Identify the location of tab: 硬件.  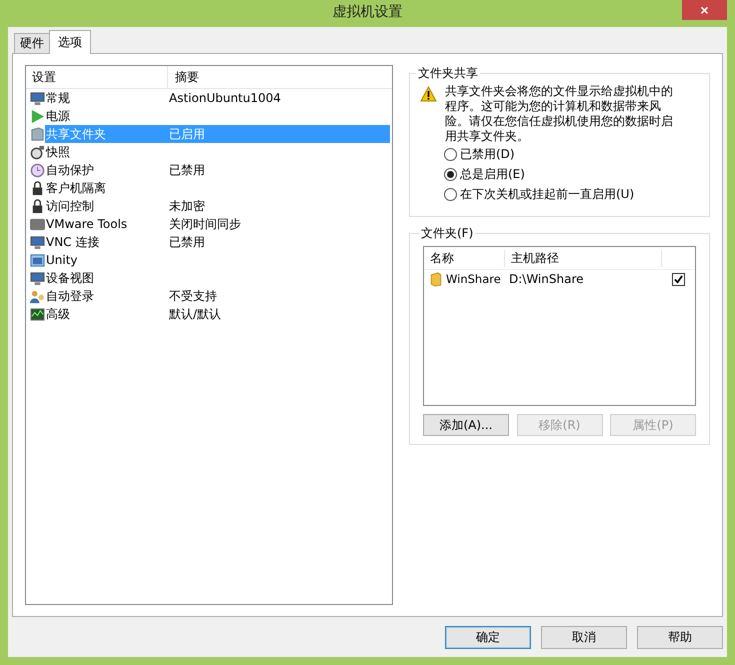
(32, 43).